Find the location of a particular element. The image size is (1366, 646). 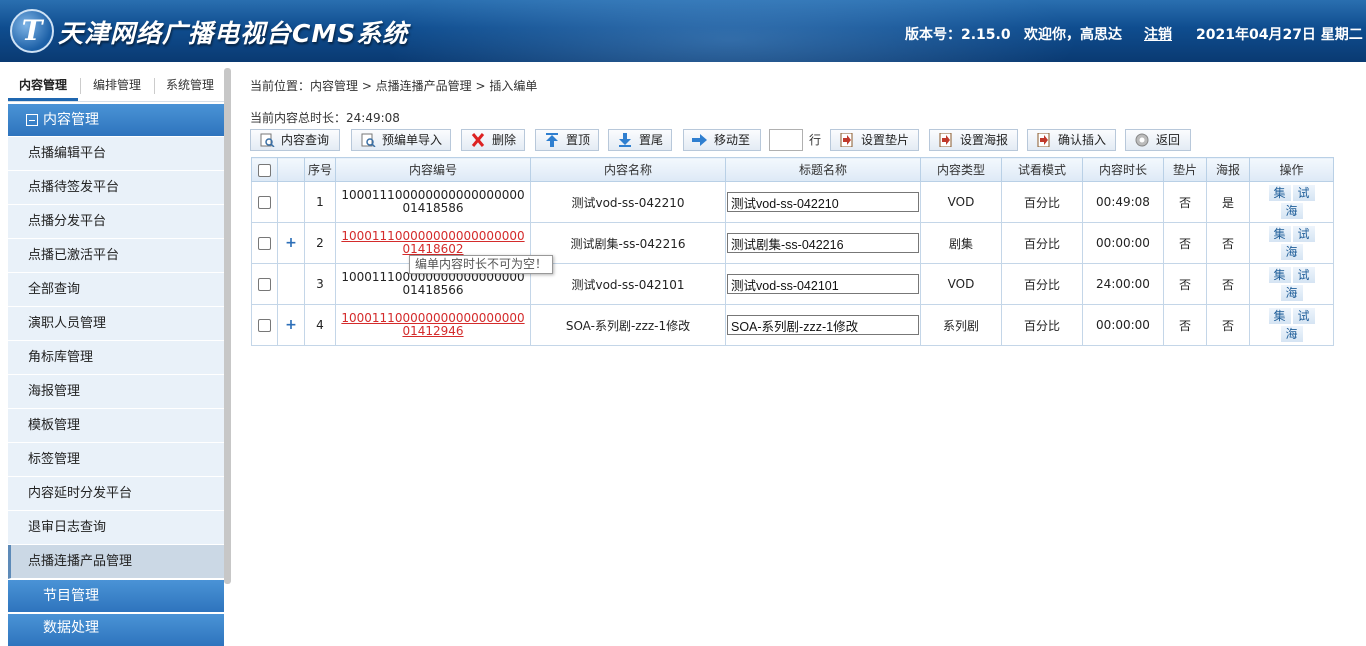

sidebar-tabs: 内容管理 编排管理 系统管理 is located at coordinates (116, 87).